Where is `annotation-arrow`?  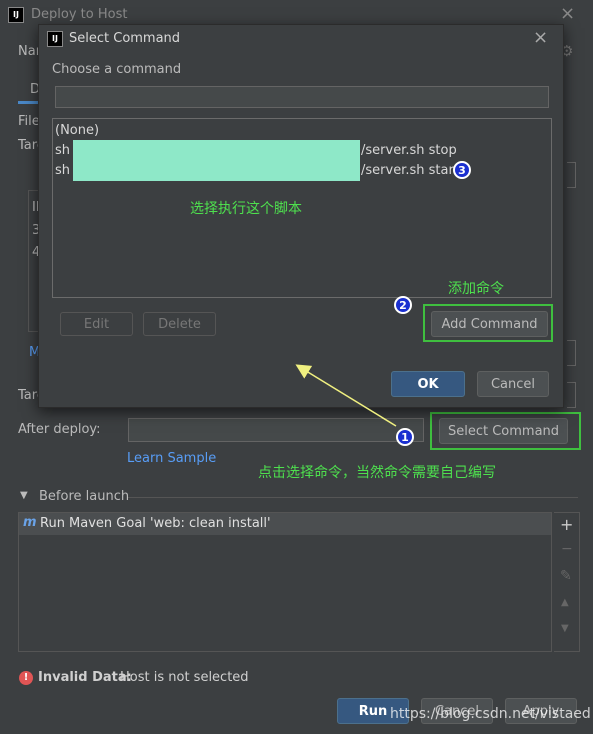 annotation-arrow is located at coordinates (346, 395).